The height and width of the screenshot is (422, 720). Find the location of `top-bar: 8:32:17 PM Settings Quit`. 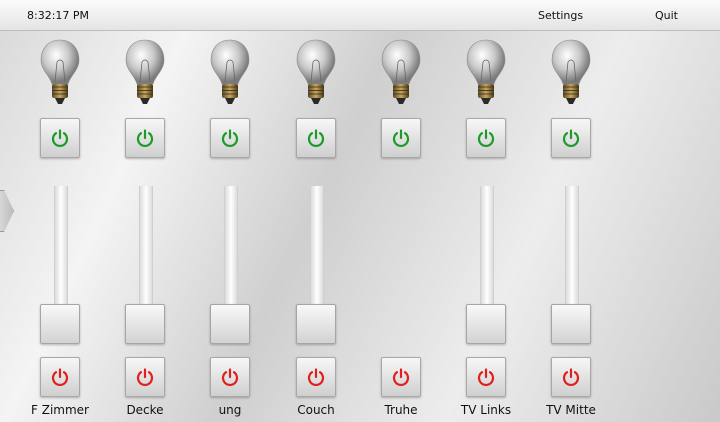

top-bar: 8:32:17 PM Settings Quit is located at coordinates (360, 15).